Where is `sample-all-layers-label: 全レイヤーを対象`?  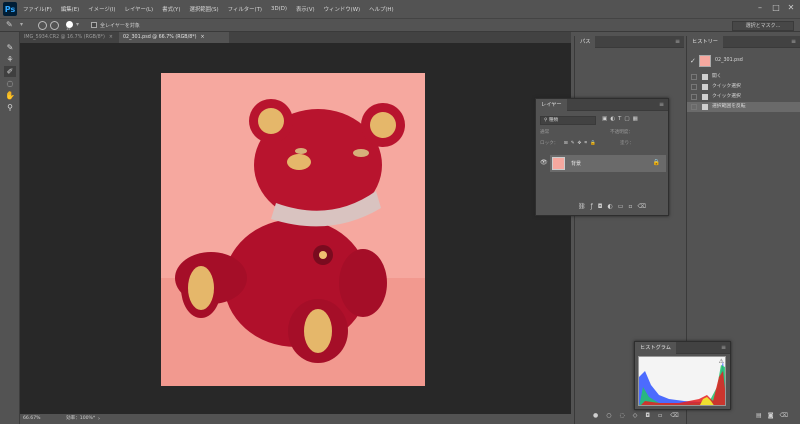 sample-all-layers-label: 全レイヤーを対象 is located at coordinates (120, 26).